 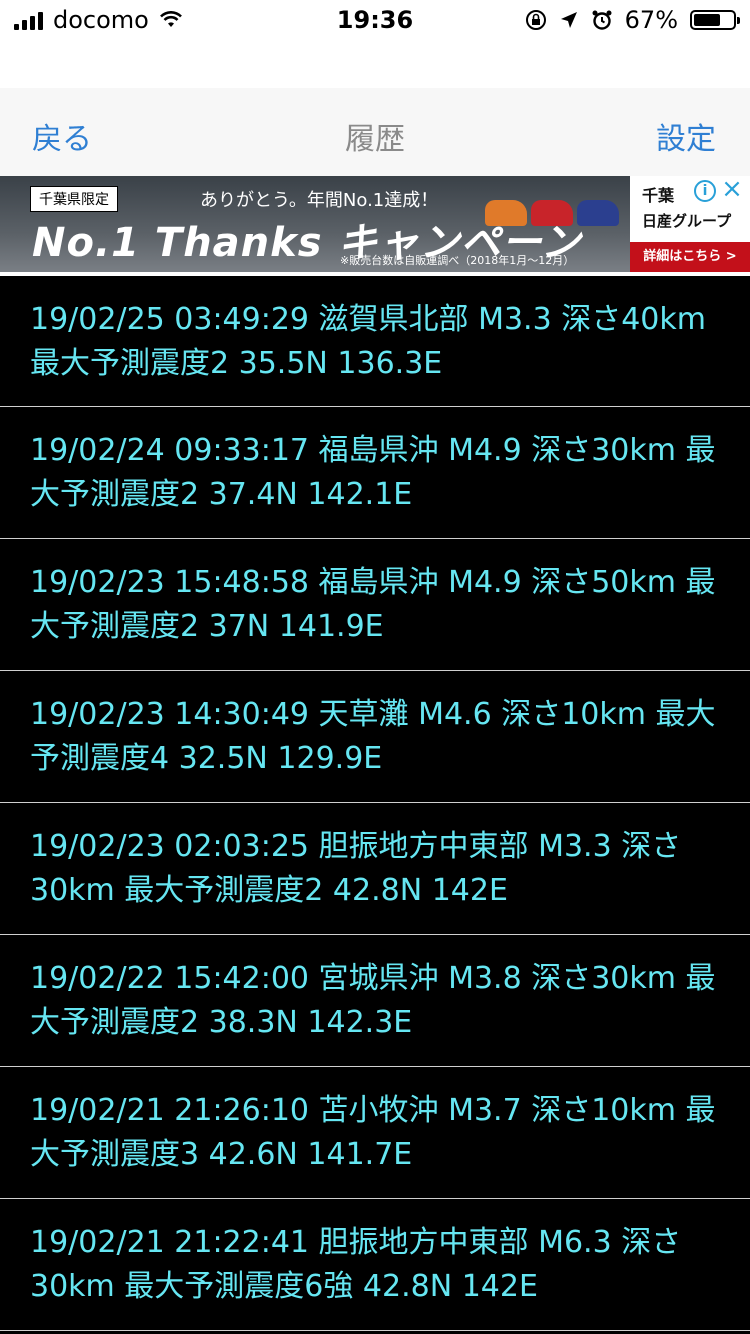 I want to click on location-icon, so click(x=568, y=20).